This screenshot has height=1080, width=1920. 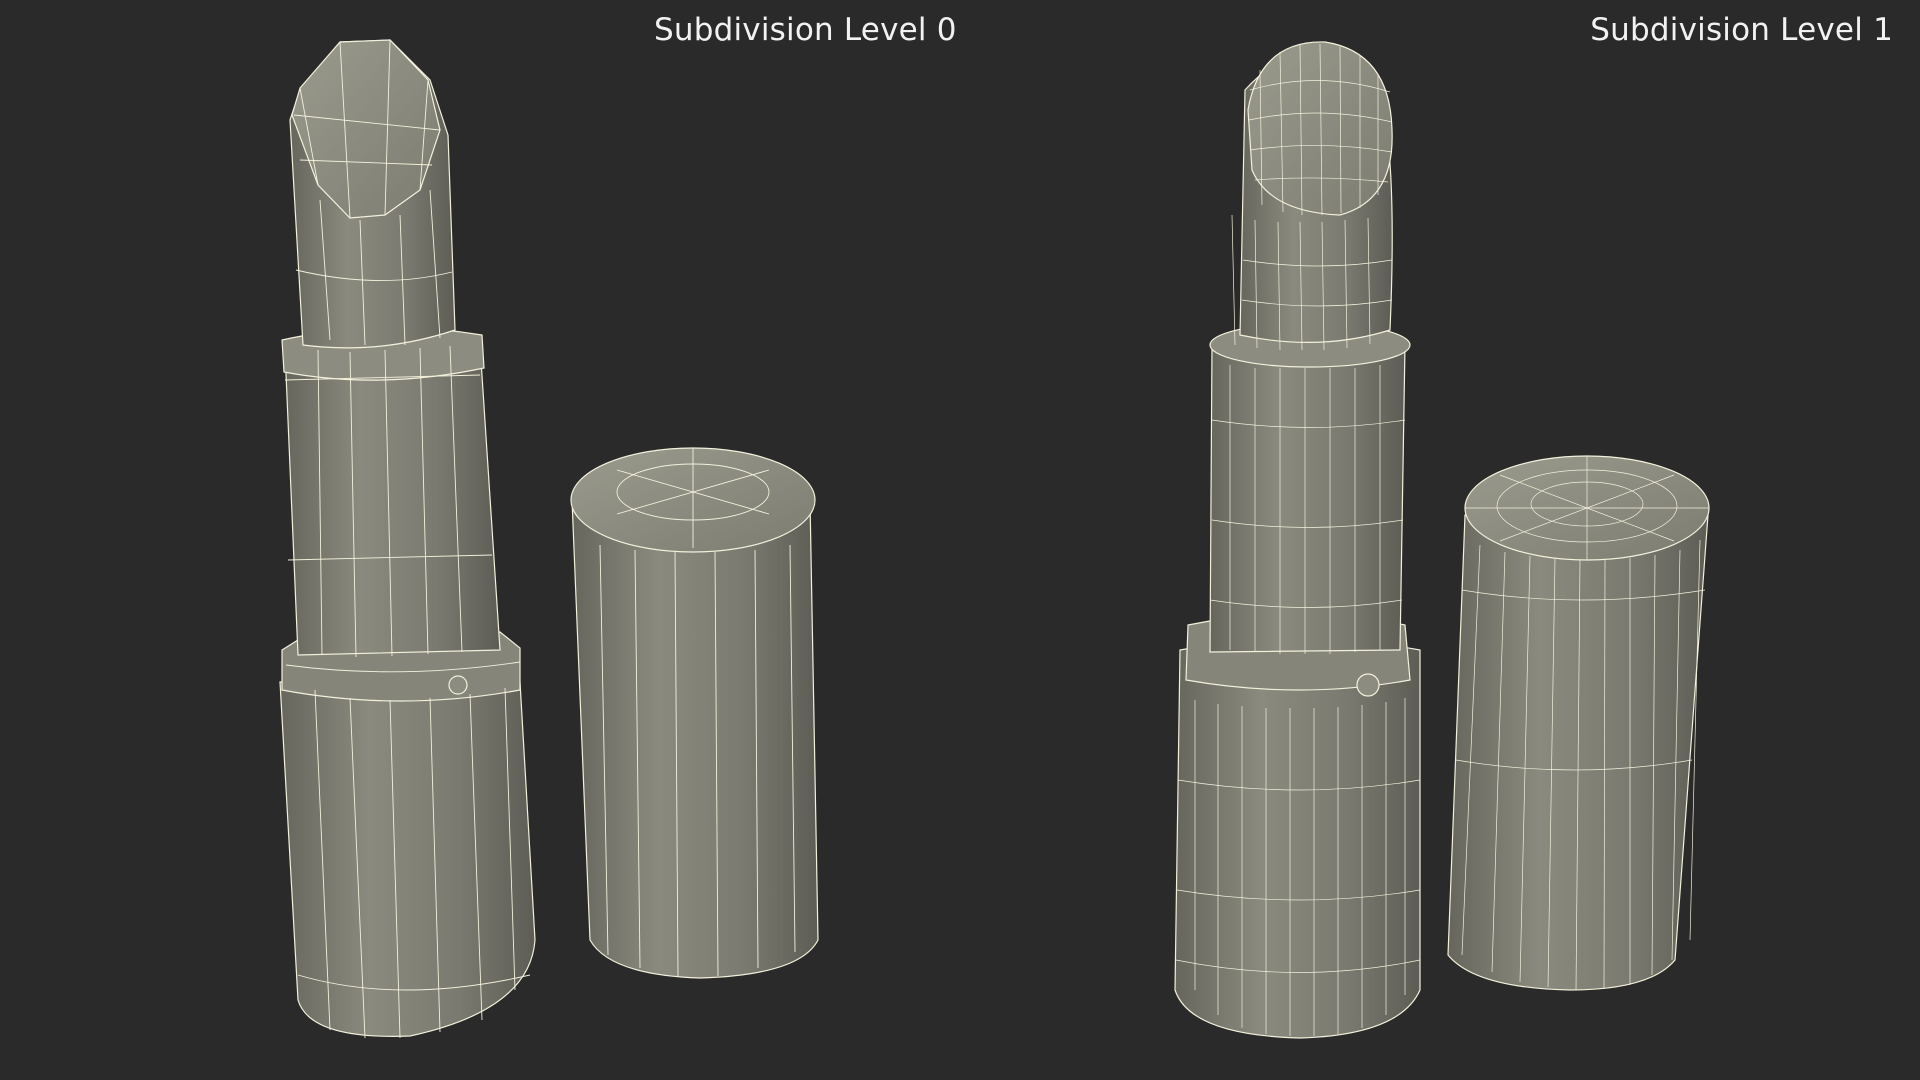 I want to click on subdivision-level-1-label: Subdivision Level 1, so click(x=1741, y=30).